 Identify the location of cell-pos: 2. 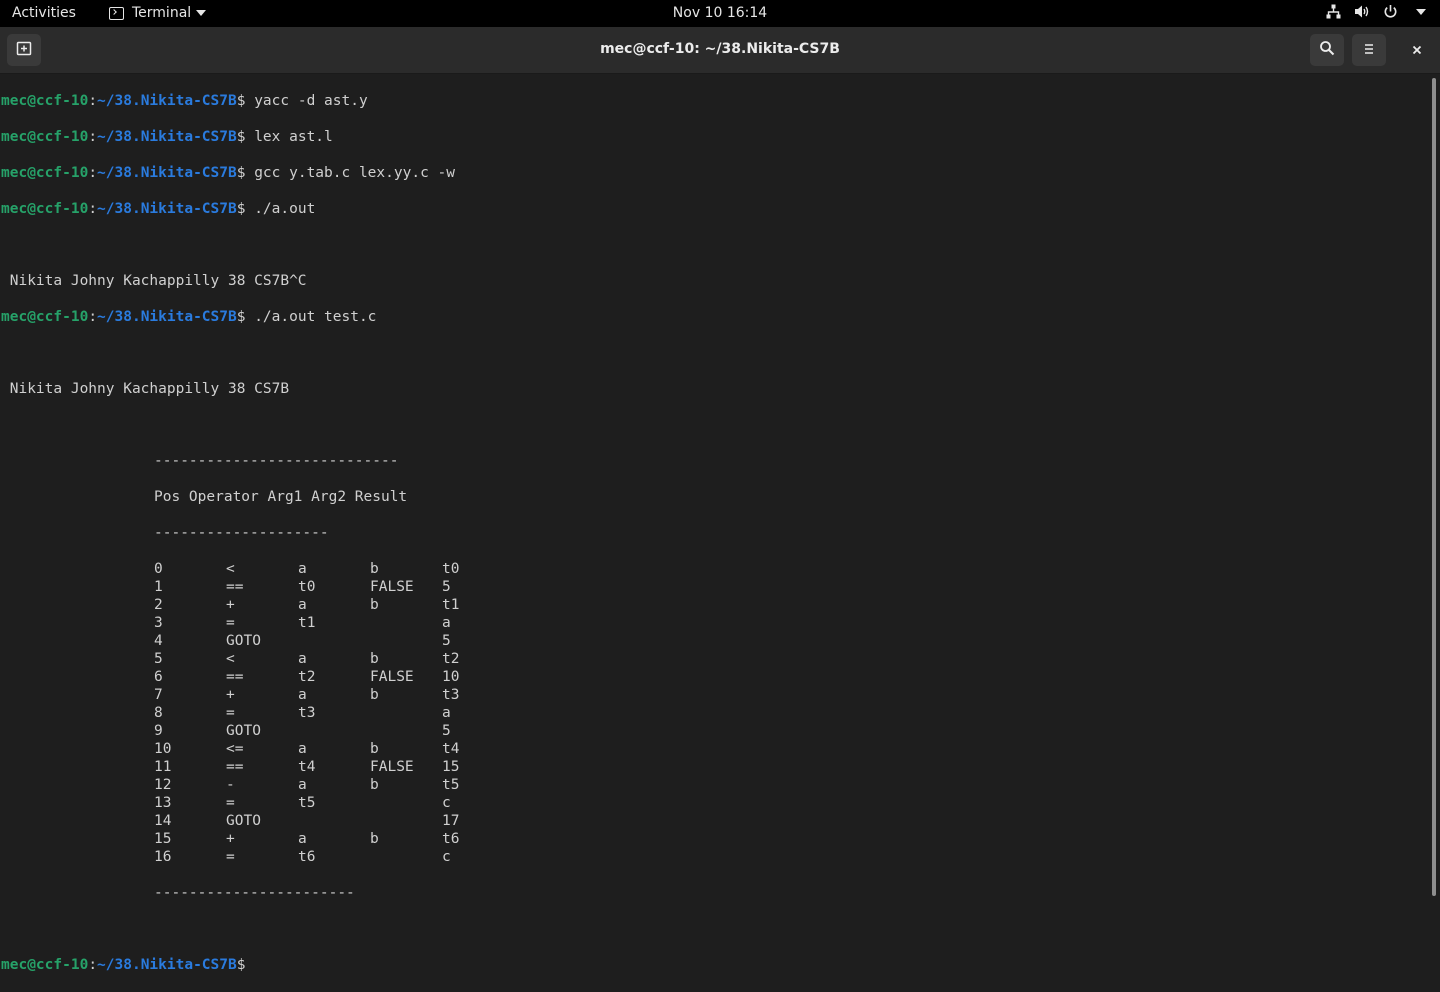
(158, 605).